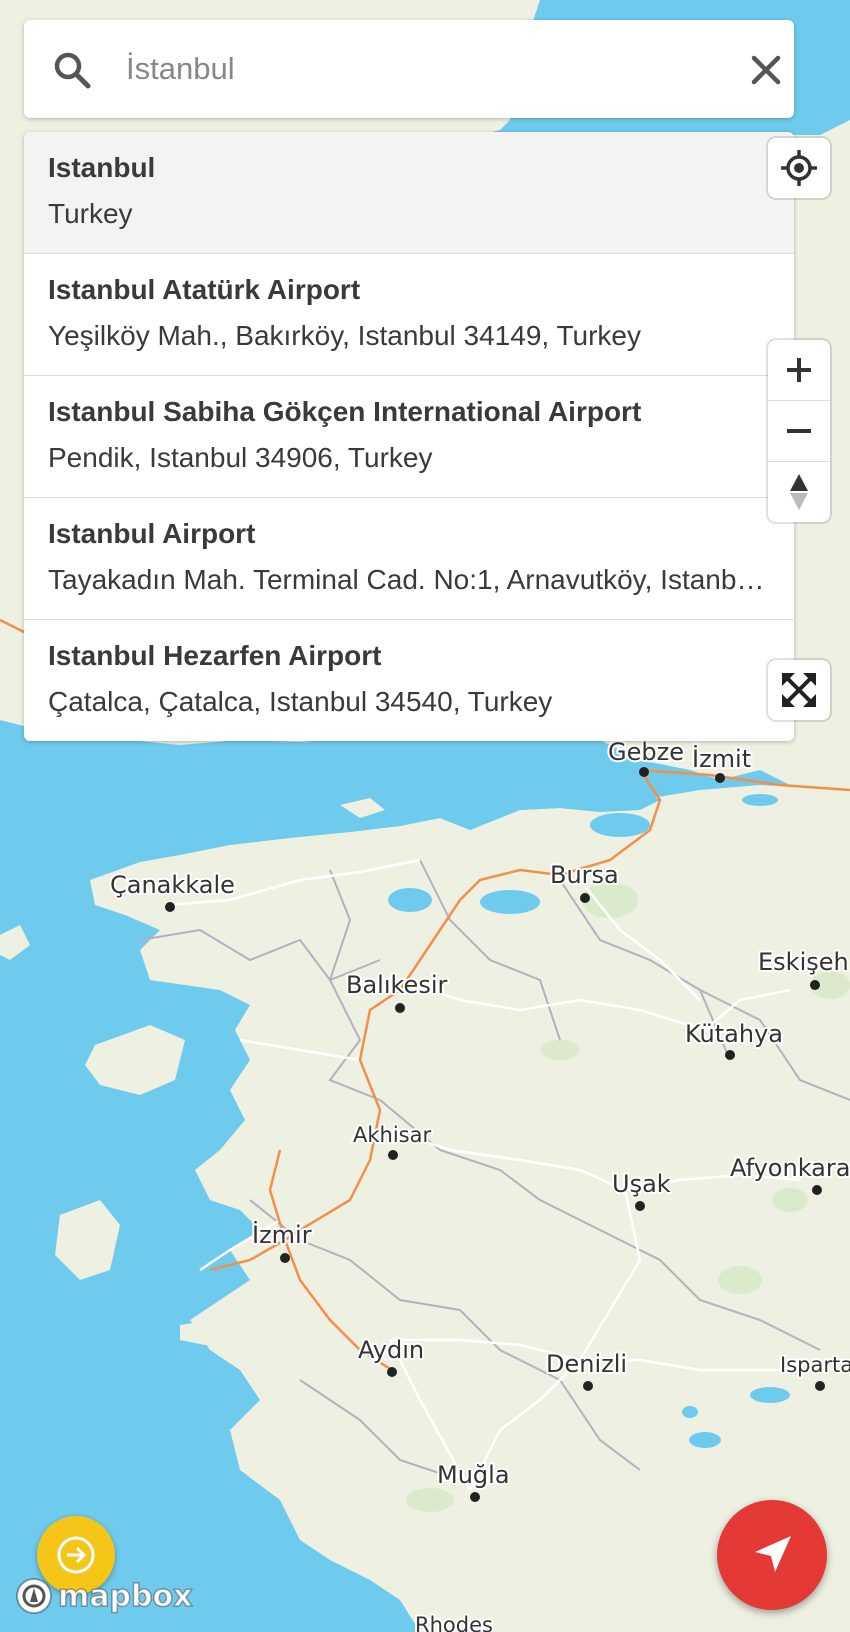  What do you see at coordinates (172, 885) in the screenshot?
I see `city-label-canakkale: Çanakkale` at bounding box center [172, 885].